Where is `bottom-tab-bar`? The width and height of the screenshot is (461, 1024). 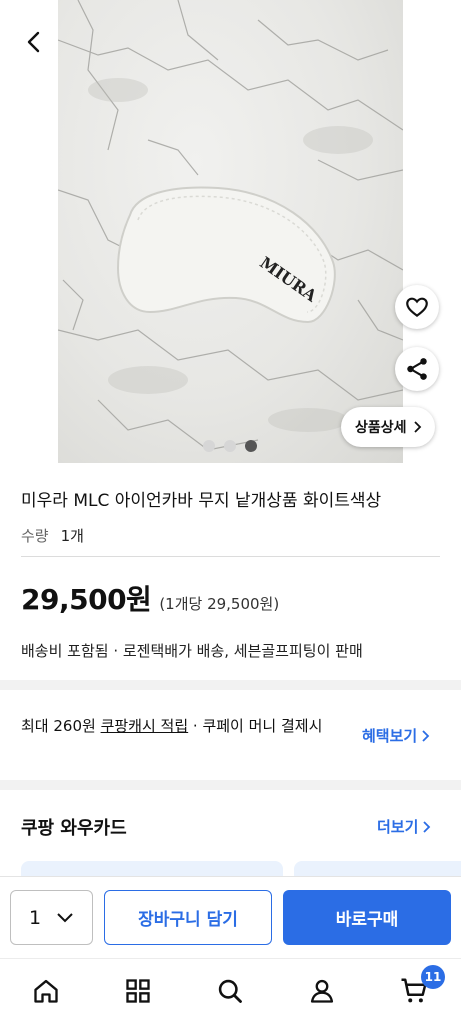
bottom-tab-bar is located at coordinates (230, 991).